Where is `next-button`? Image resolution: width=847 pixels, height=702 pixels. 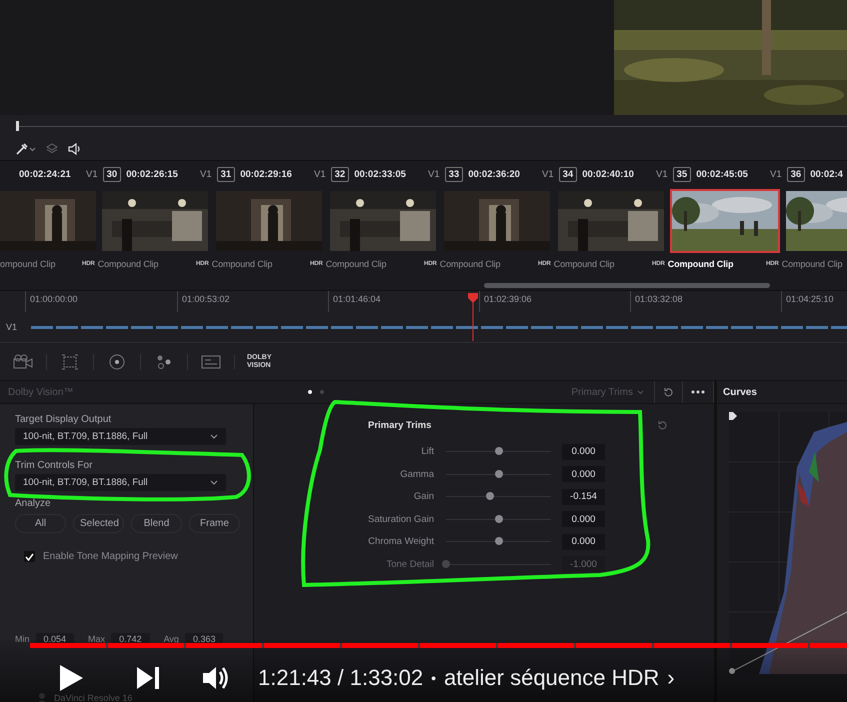 next-button is located at coordinates (148, 678).